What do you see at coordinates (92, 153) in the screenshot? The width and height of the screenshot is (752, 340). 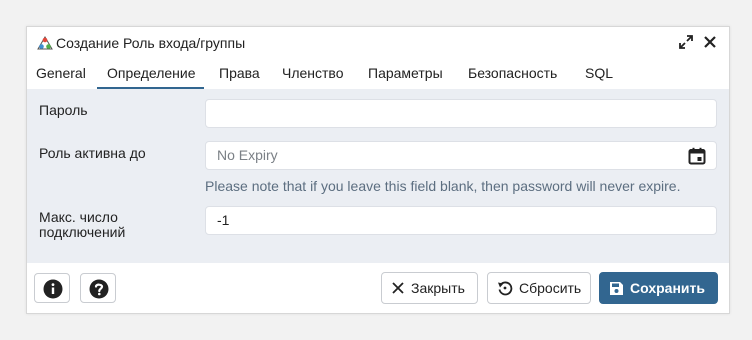 I see `expiry-label: Роль активна до` at bounding box center [92, 153].